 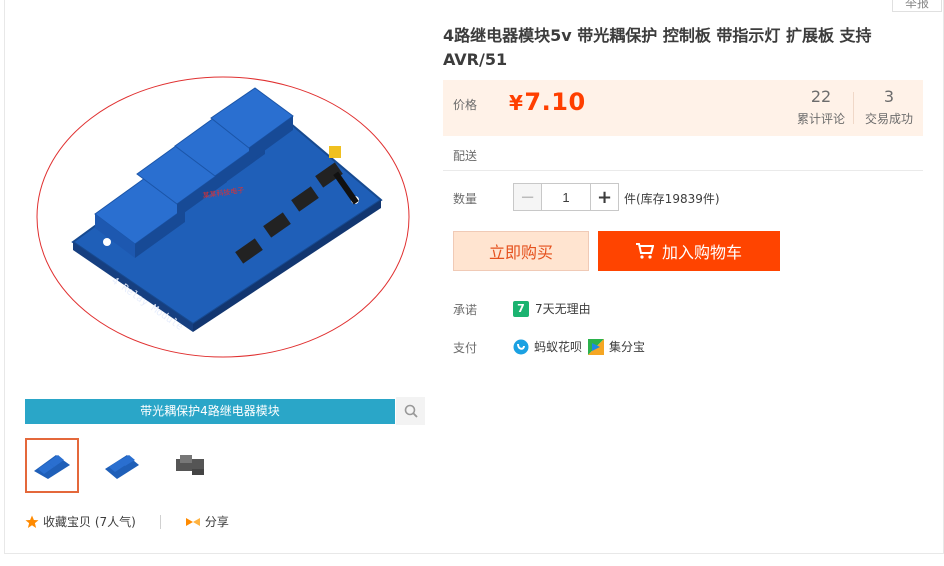 What do you see at coordinates (683, 108) in the screenshot?
I see `price-panel: 价格 ¥7.10 22 累计评论 3 交易成功` at bounding box center [683, 108].